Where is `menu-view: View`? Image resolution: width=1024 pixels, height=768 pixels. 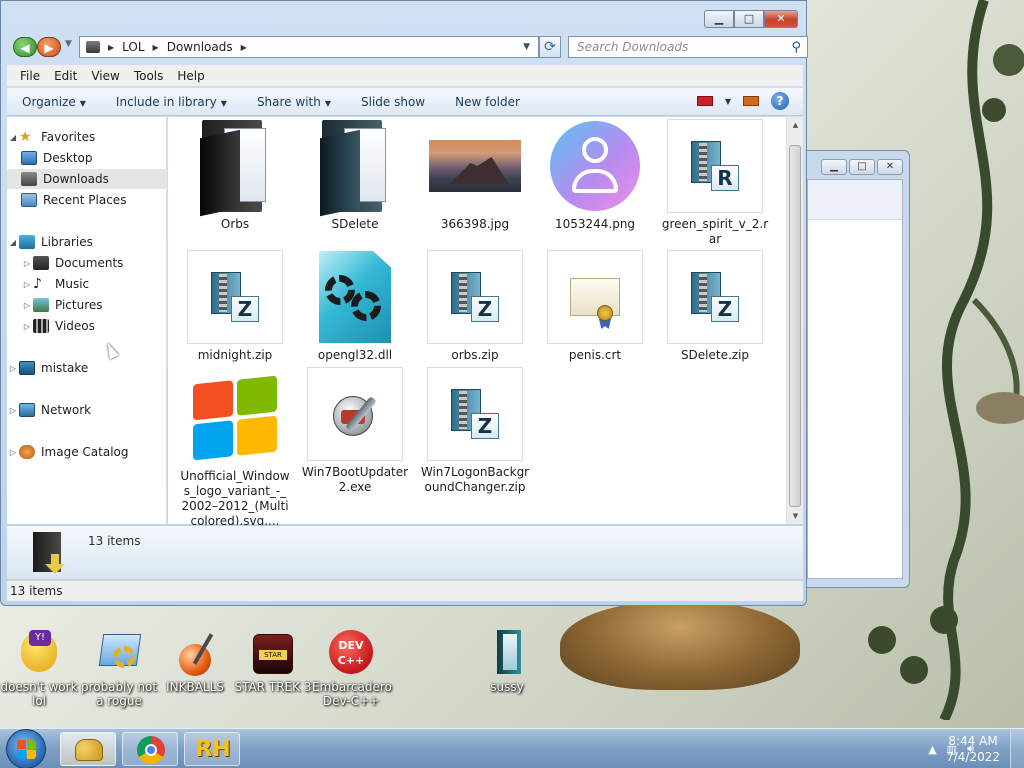
menu-view: View is located at coordinates (105, 76).